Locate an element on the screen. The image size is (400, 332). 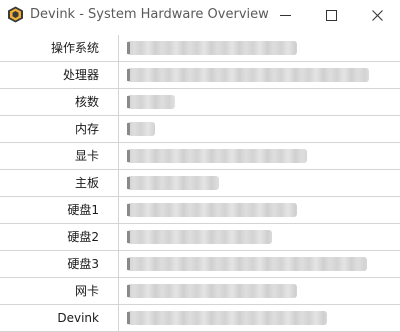
spec-row: 显卡 is located at coordinates (200, 156).